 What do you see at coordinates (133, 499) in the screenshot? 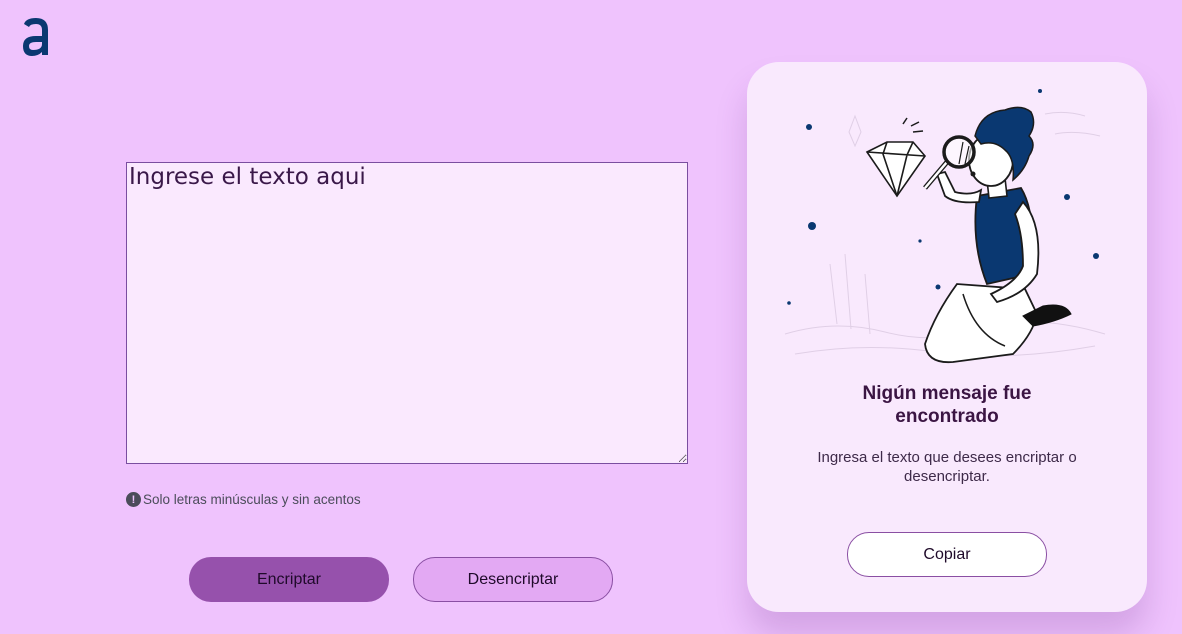
I see `exclamation-icon: !` at bounding box center [133, 499].